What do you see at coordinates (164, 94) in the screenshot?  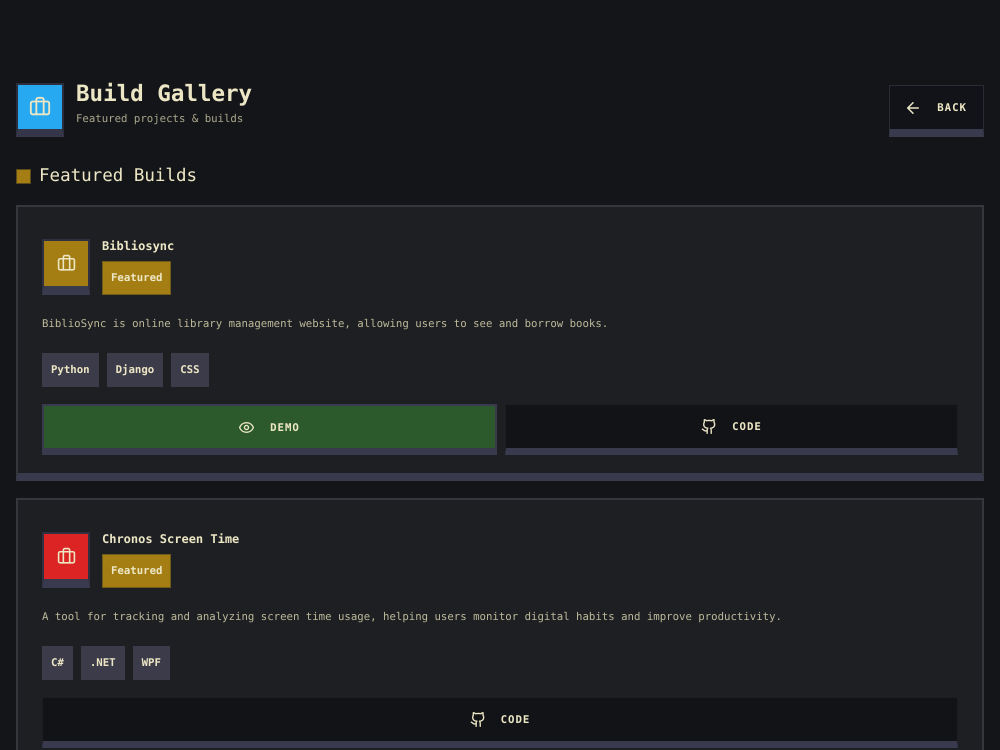 I see `page-title: Build Gallery` at bounding box center [164, 94].